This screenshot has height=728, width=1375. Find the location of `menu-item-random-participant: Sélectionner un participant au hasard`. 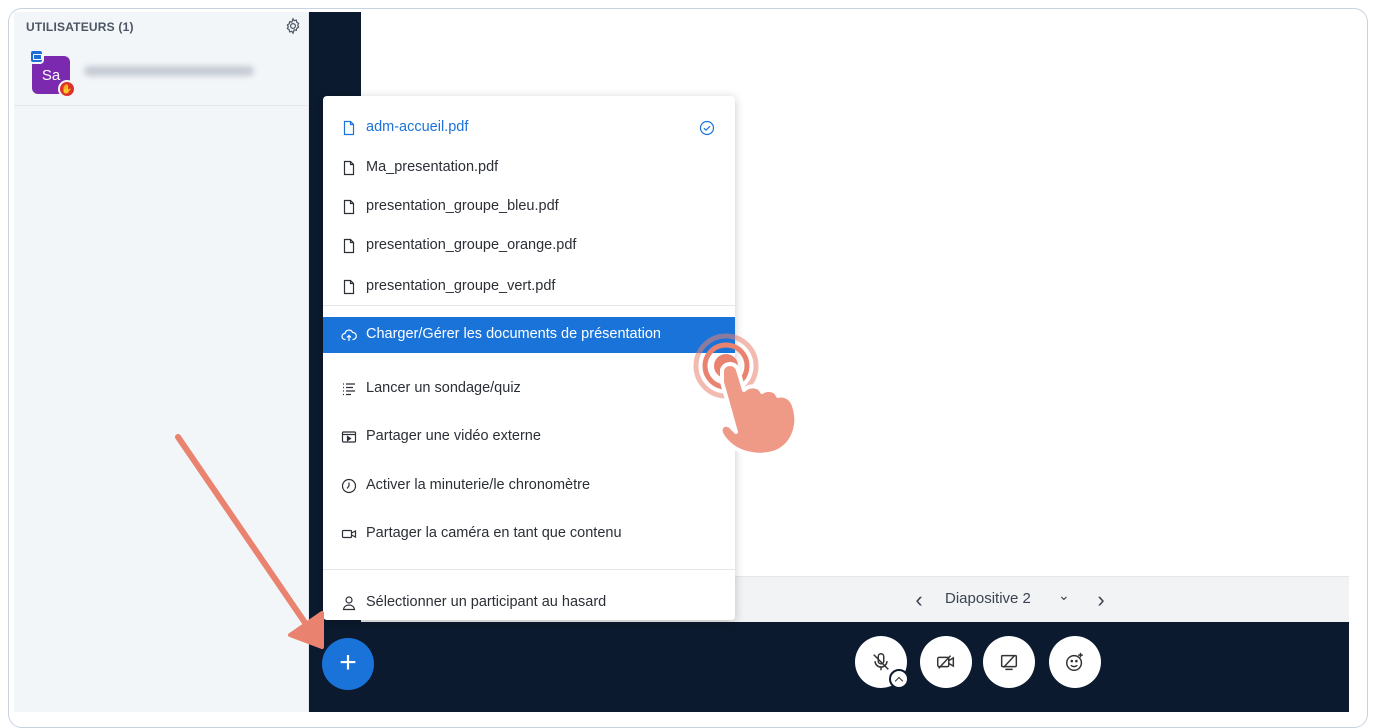

menu-item-random-participant: Sélectionner un participant au hasard is located at coordinates (529, 603).